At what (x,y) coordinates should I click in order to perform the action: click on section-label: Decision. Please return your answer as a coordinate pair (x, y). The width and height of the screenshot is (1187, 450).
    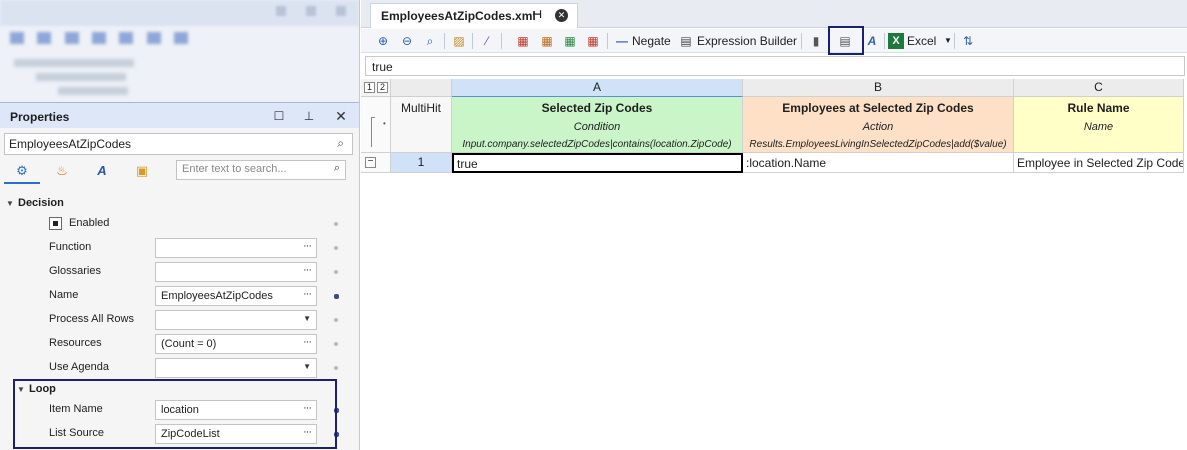
    Looking at the image, I should click on (41, 203).